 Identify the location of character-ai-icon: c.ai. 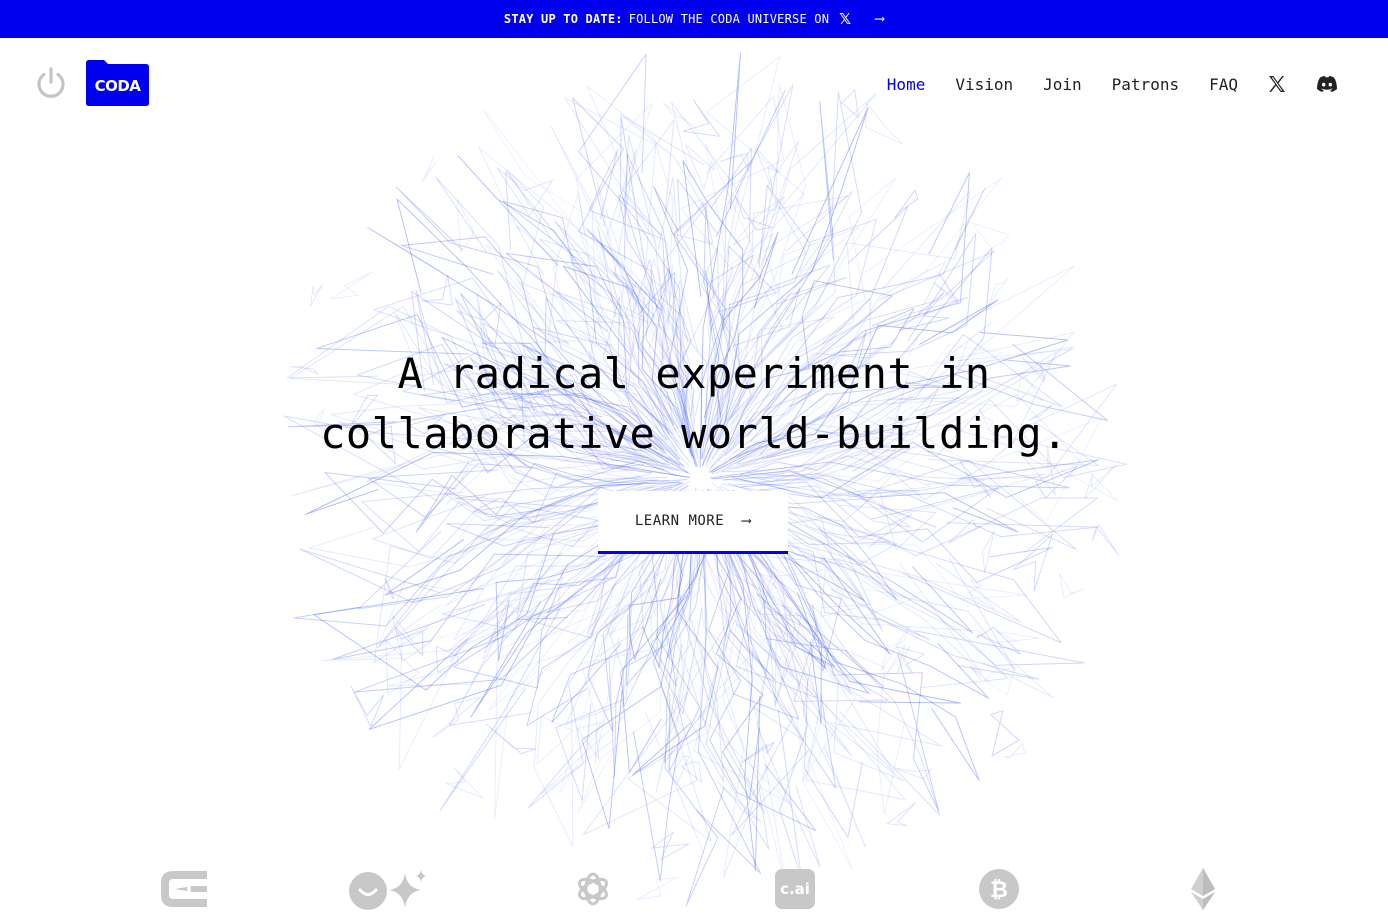
(795, 889).